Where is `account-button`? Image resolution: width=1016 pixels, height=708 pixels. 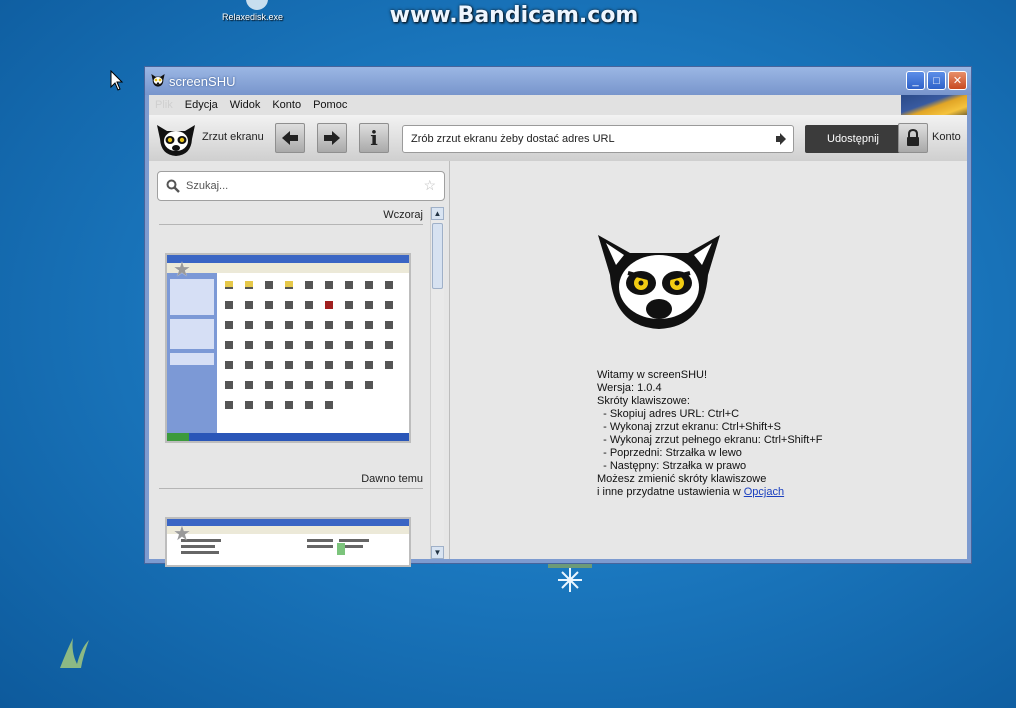
account-button is located at coordinates (913, 138).